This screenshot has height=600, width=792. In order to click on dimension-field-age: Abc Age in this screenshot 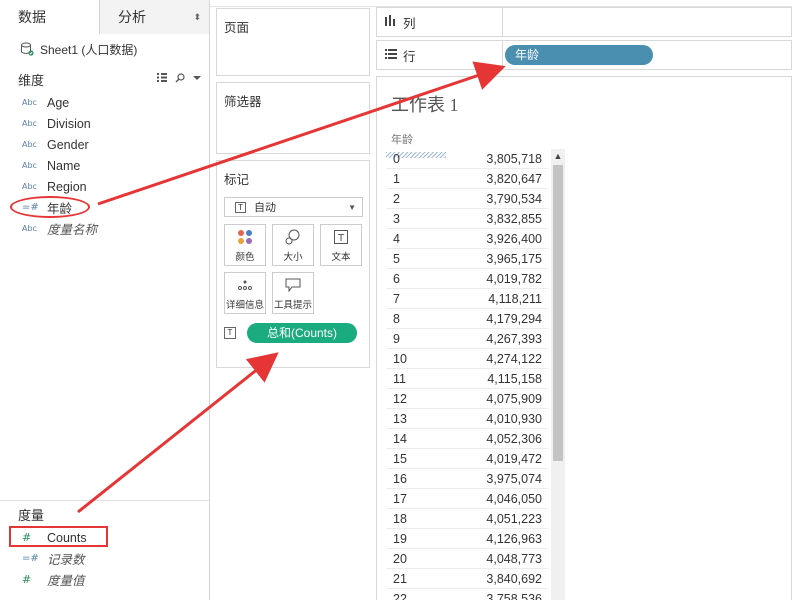, I will do `click(104, 102)`.